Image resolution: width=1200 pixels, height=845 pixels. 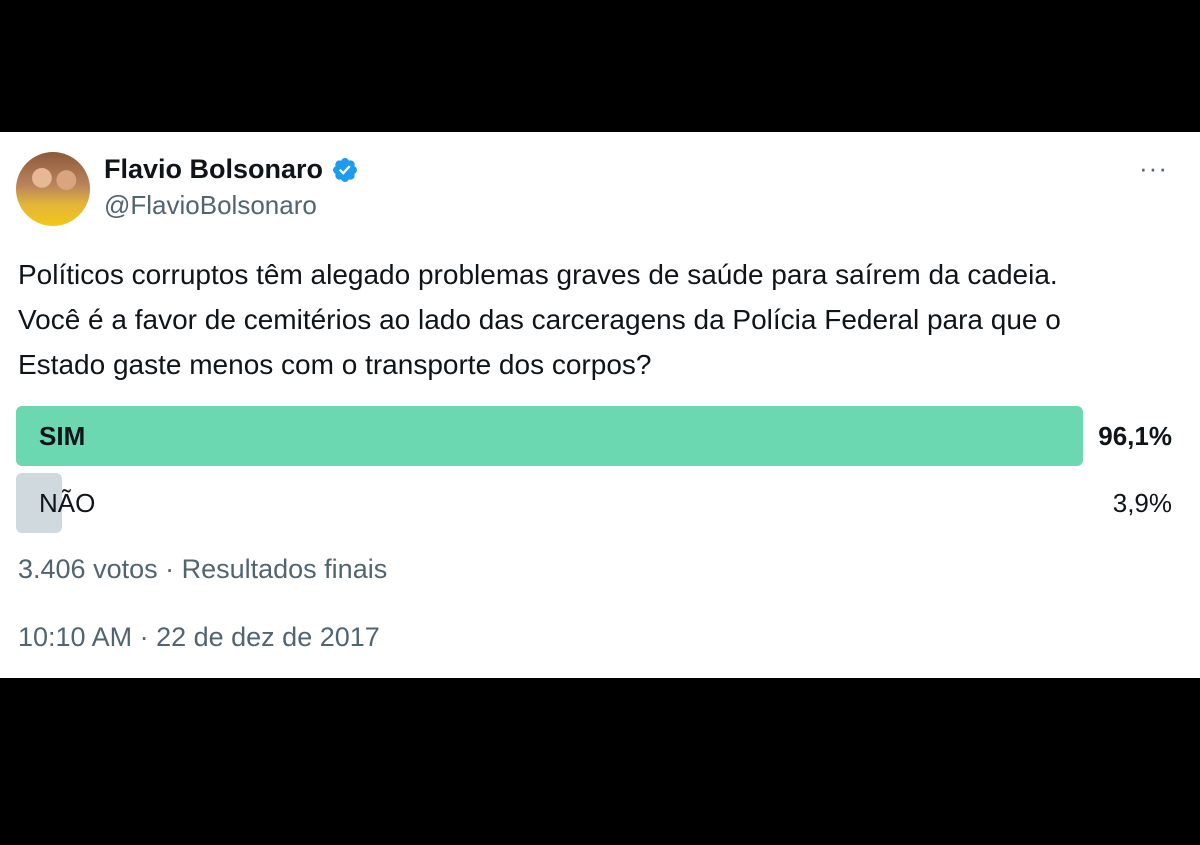 What do you see at coordinates (1153, 168) in the screenshot?
I see `more-horizontal-icon: ···` at bounding box center [1153, 168].